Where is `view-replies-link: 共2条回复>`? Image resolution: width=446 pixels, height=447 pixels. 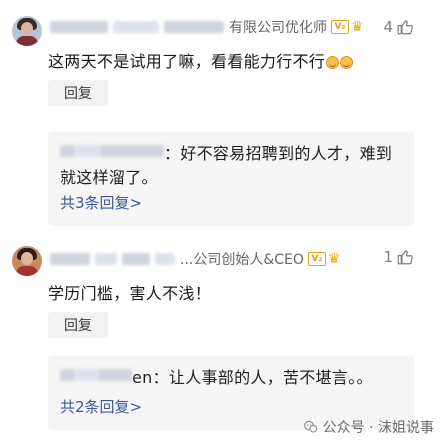 view-replies-link: 共2条回复> is located at coordinates (101, 406).